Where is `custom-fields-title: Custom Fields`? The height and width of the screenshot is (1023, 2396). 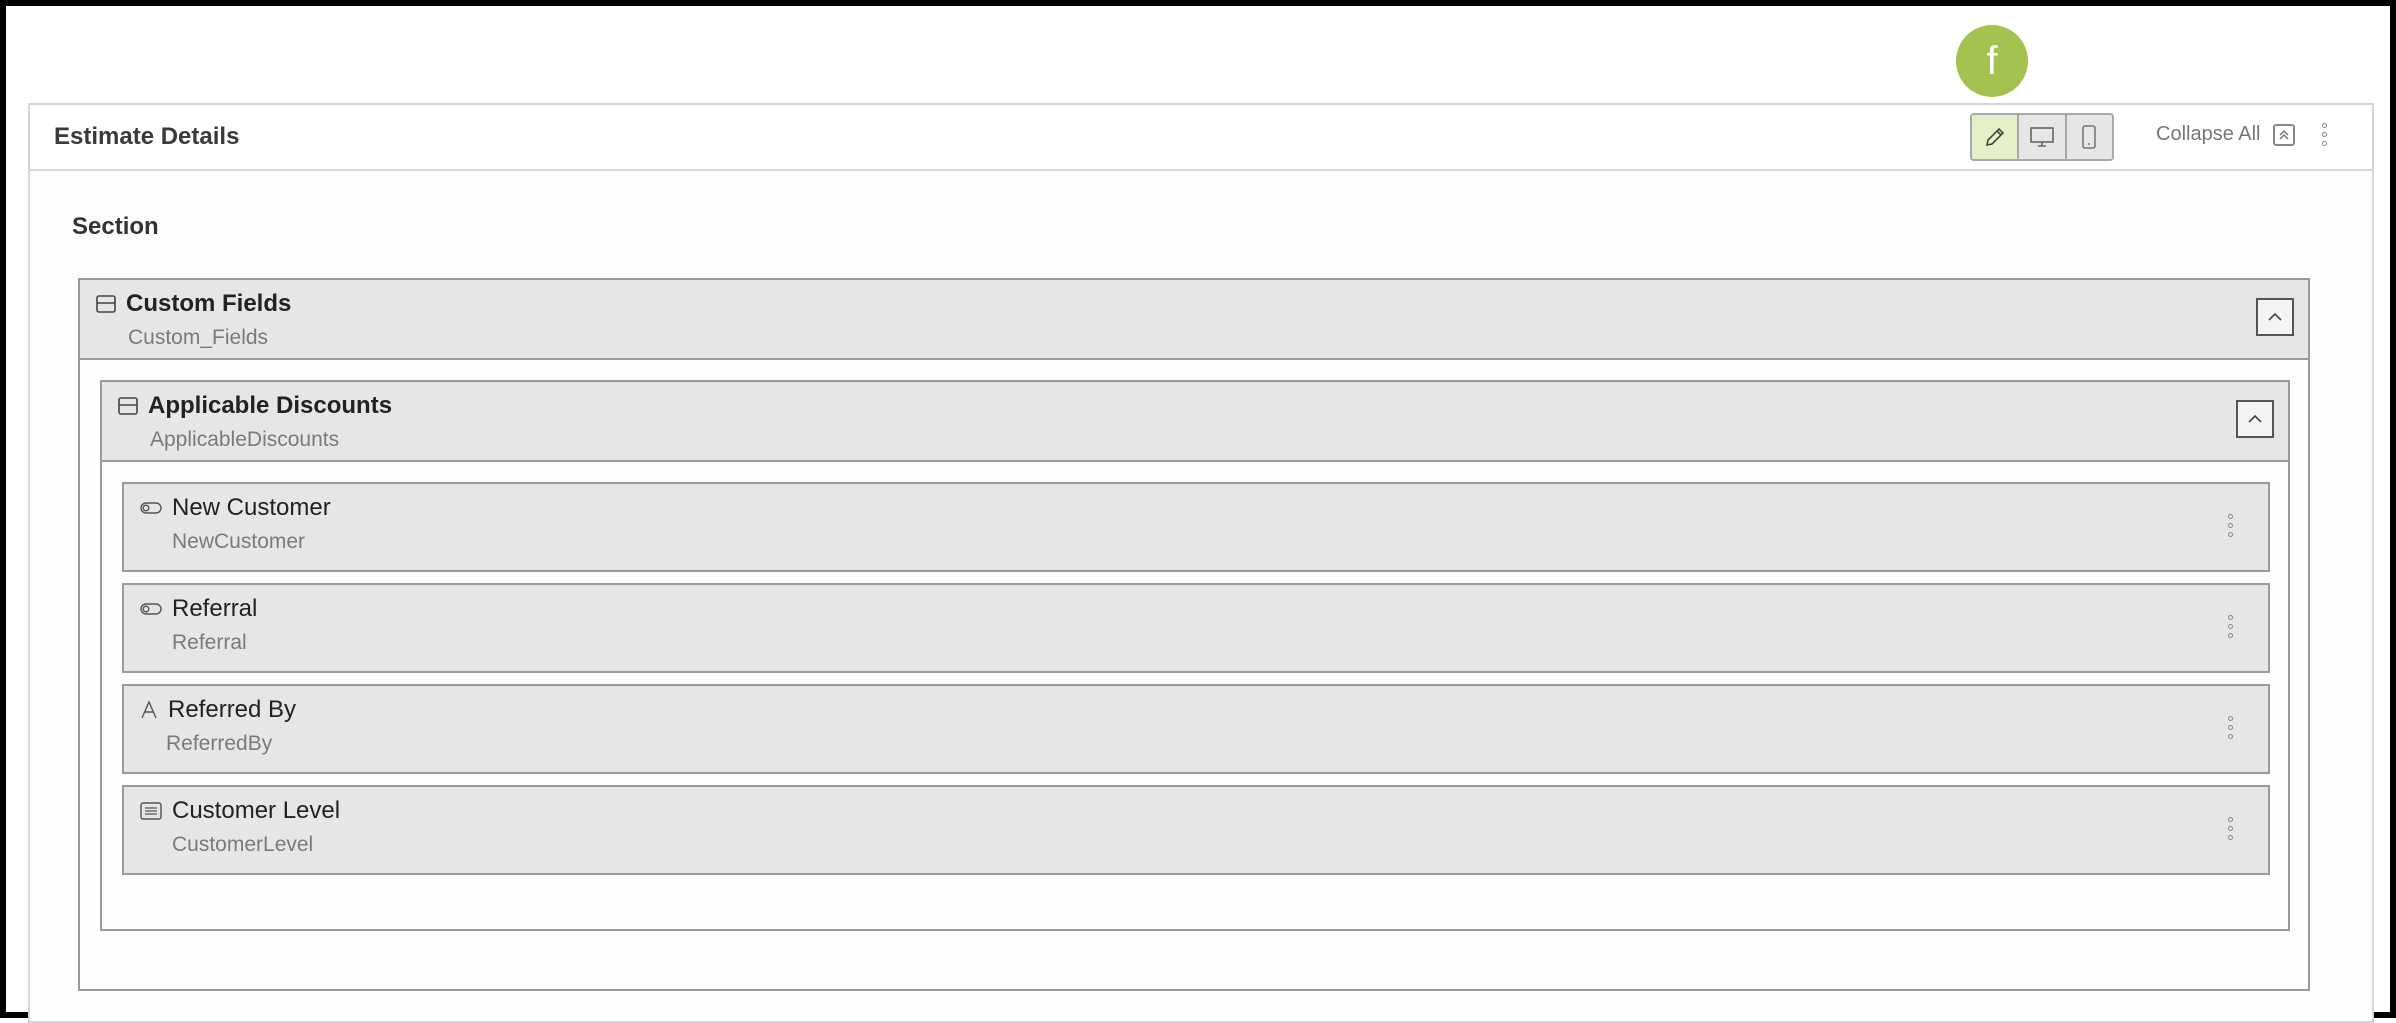 custom-fields-title: Custom Fields is located at coordinates (209, 303).